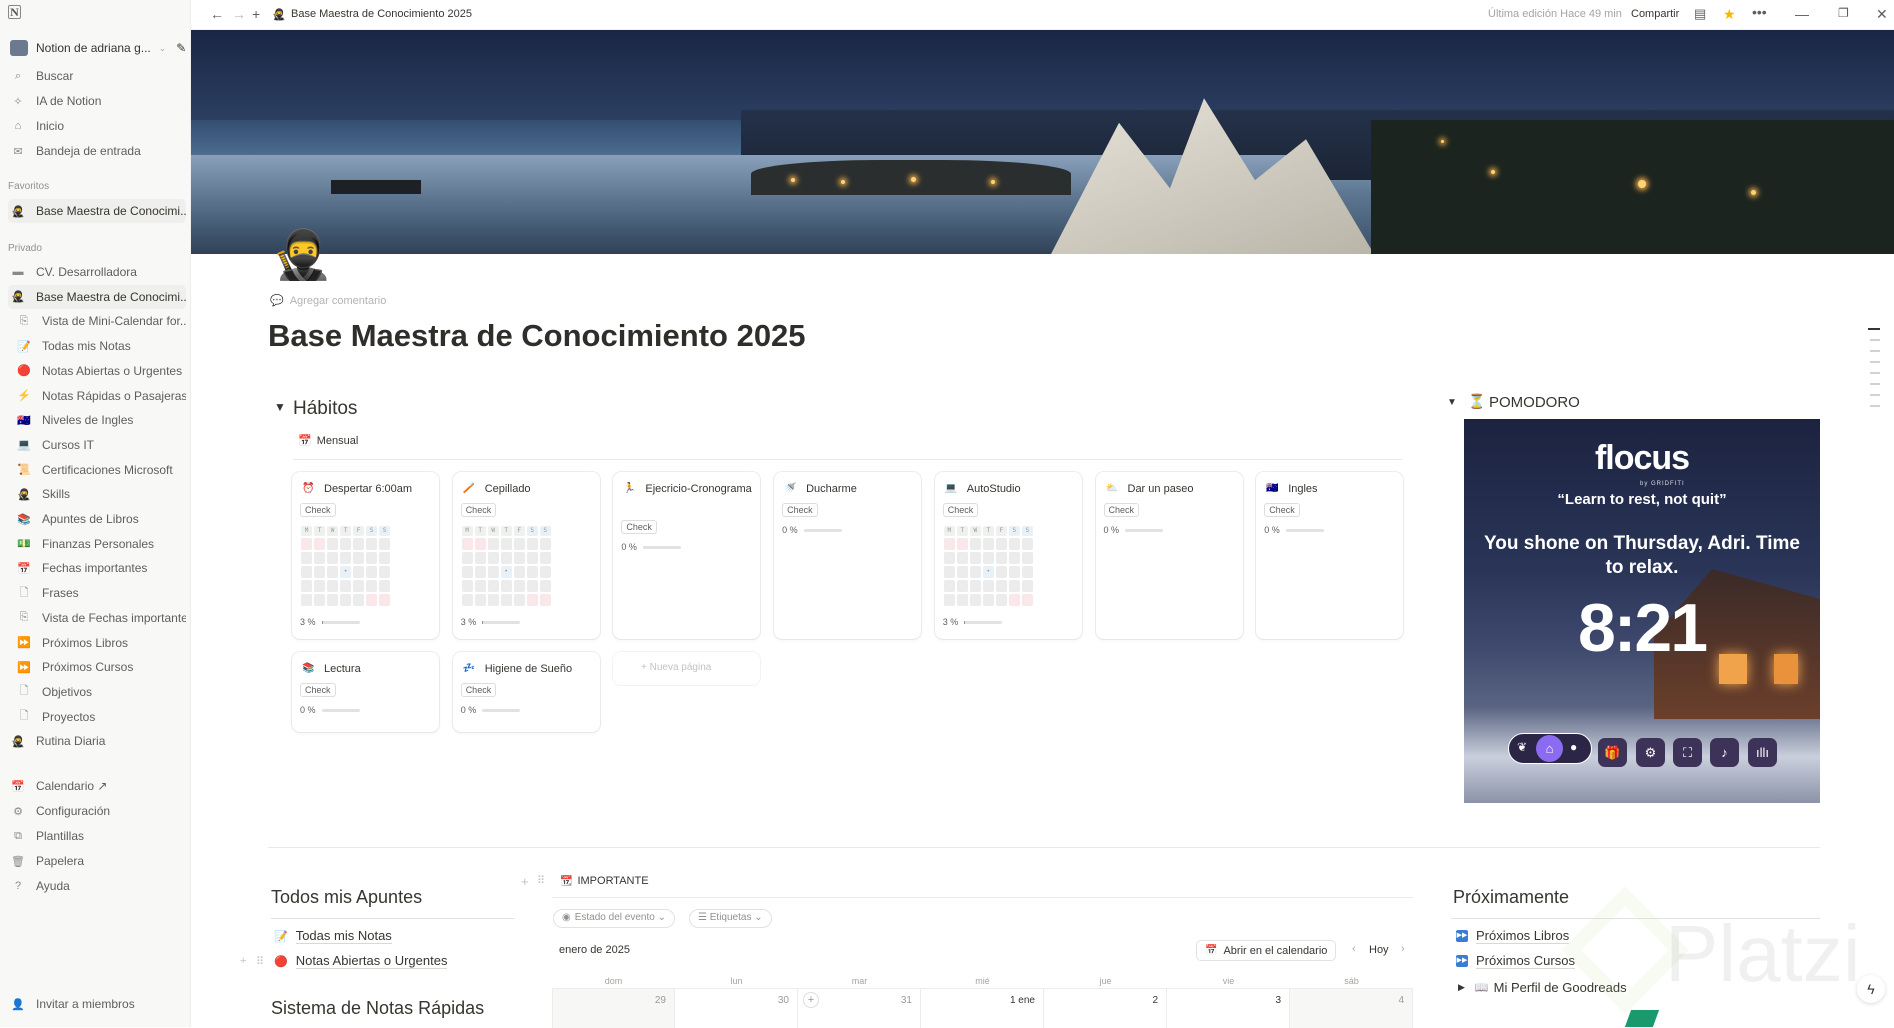 The height and width of the screenshot is (1028, 1894). What do you see at coordinates (100, 420) in the screenshot?
I see `sidebar-item: 🇦🇺 Niveles de Ingles` at bounding box center [100, 420].